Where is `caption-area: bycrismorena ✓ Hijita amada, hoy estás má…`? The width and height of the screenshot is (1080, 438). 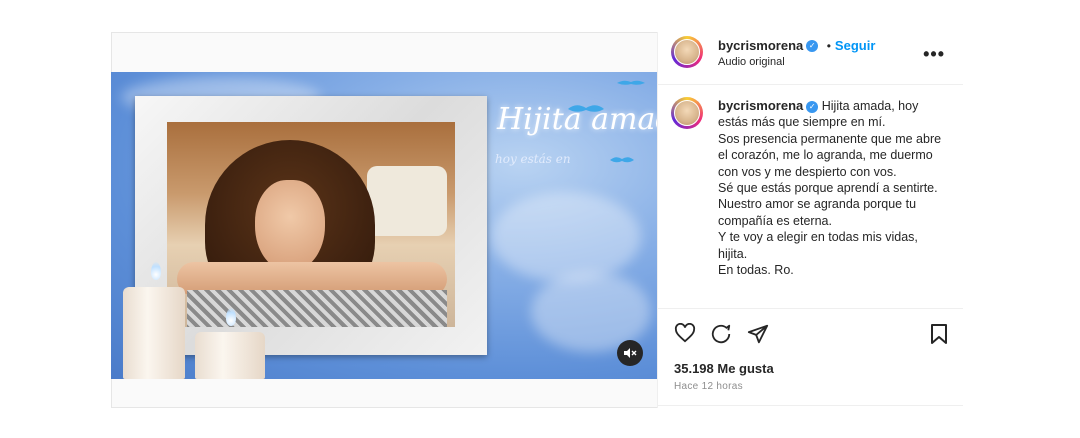
caption-area: bycrismorena ✓ Hijita amada, hoy estás má… is located at coordinates (810, 196).